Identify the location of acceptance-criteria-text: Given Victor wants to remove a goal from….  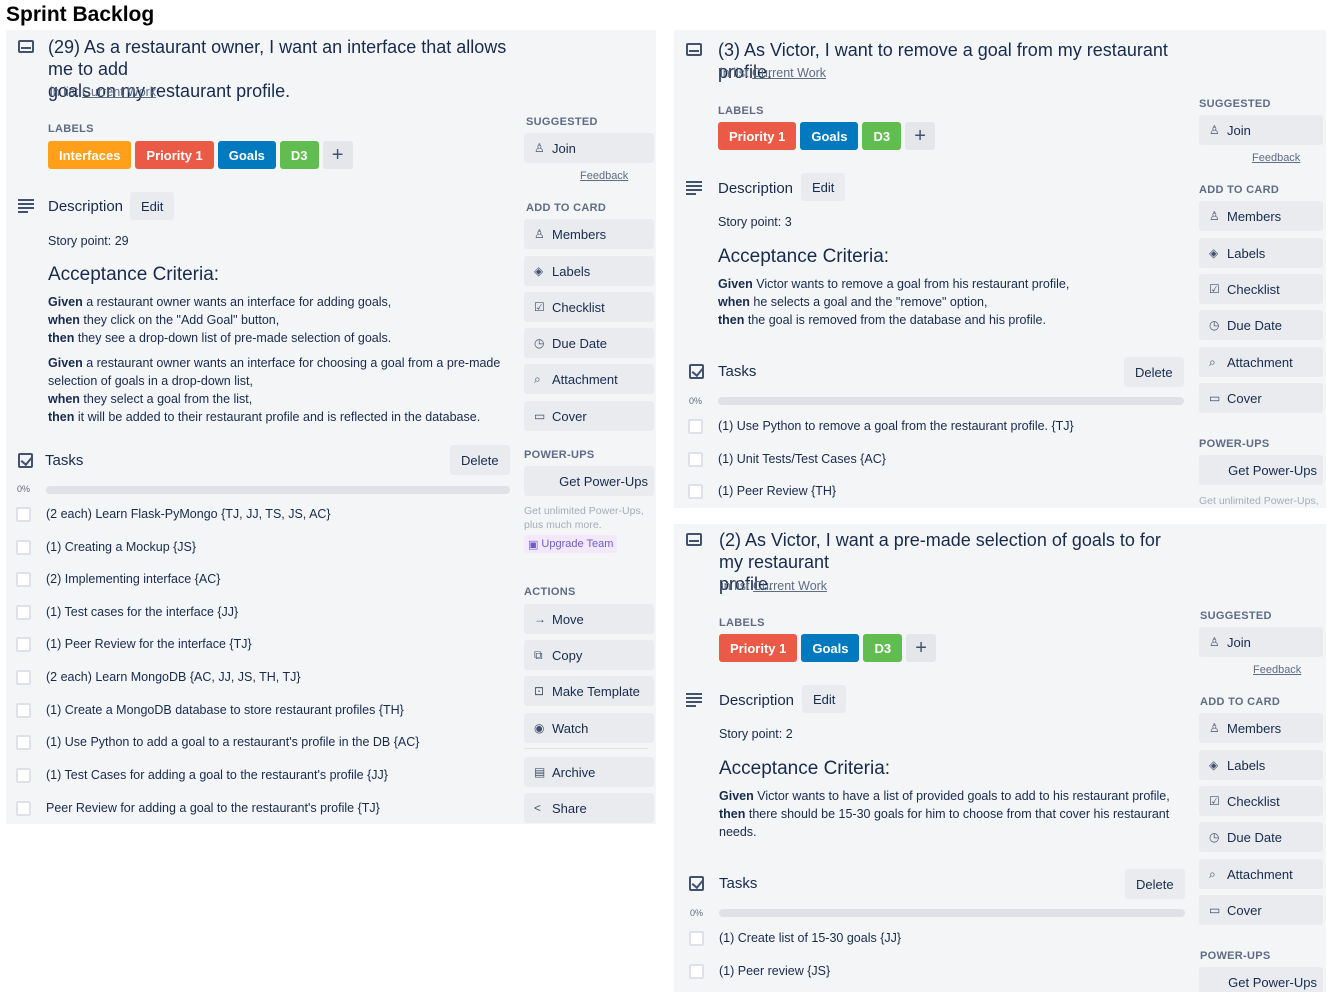
(894, 302).